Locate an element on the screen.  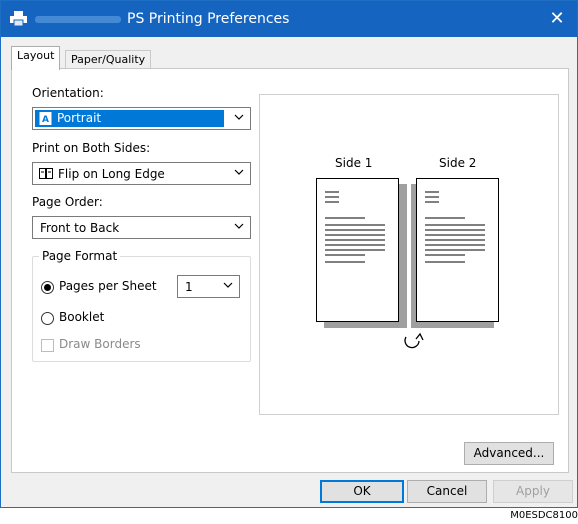
title-bar: PS Printing Preferences ✕ is located at coordinates (289, 19).